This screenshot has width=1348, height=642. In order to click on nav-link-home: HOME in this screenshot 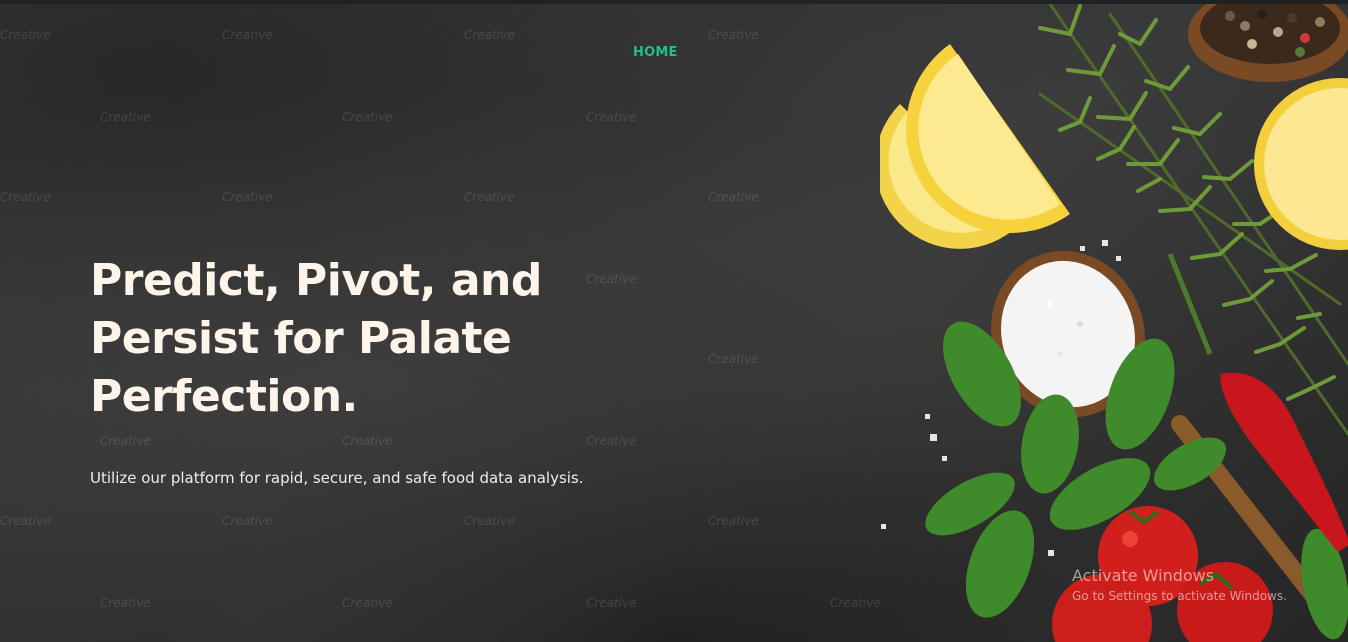, I will do `click(655, 52)`.